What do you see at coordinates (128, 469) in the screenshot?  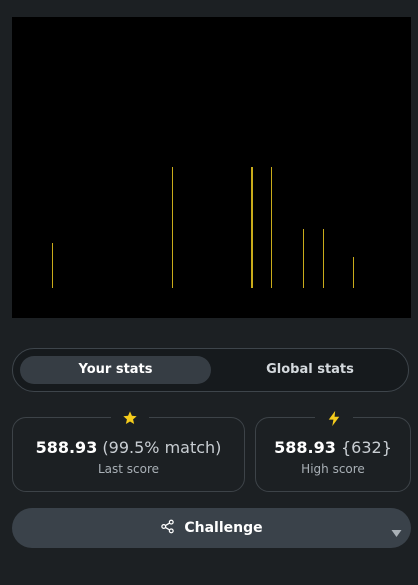 I see `last-score-label: Last score` at bounding box center [128, 469].